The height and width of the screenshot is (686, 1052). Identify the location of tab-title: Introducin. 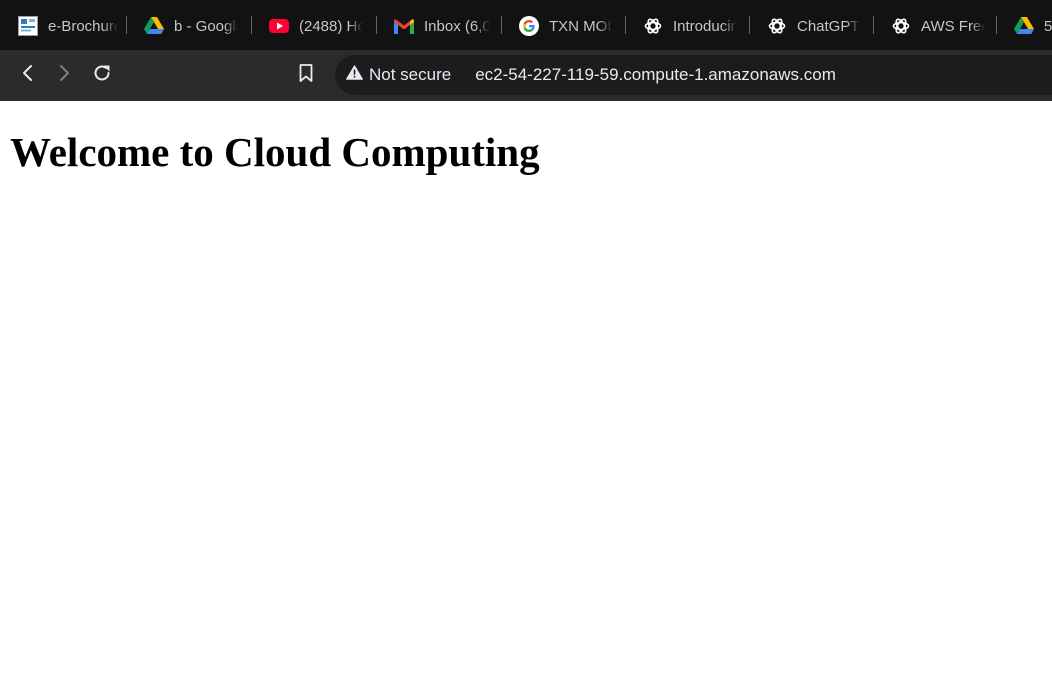
(705, 26).